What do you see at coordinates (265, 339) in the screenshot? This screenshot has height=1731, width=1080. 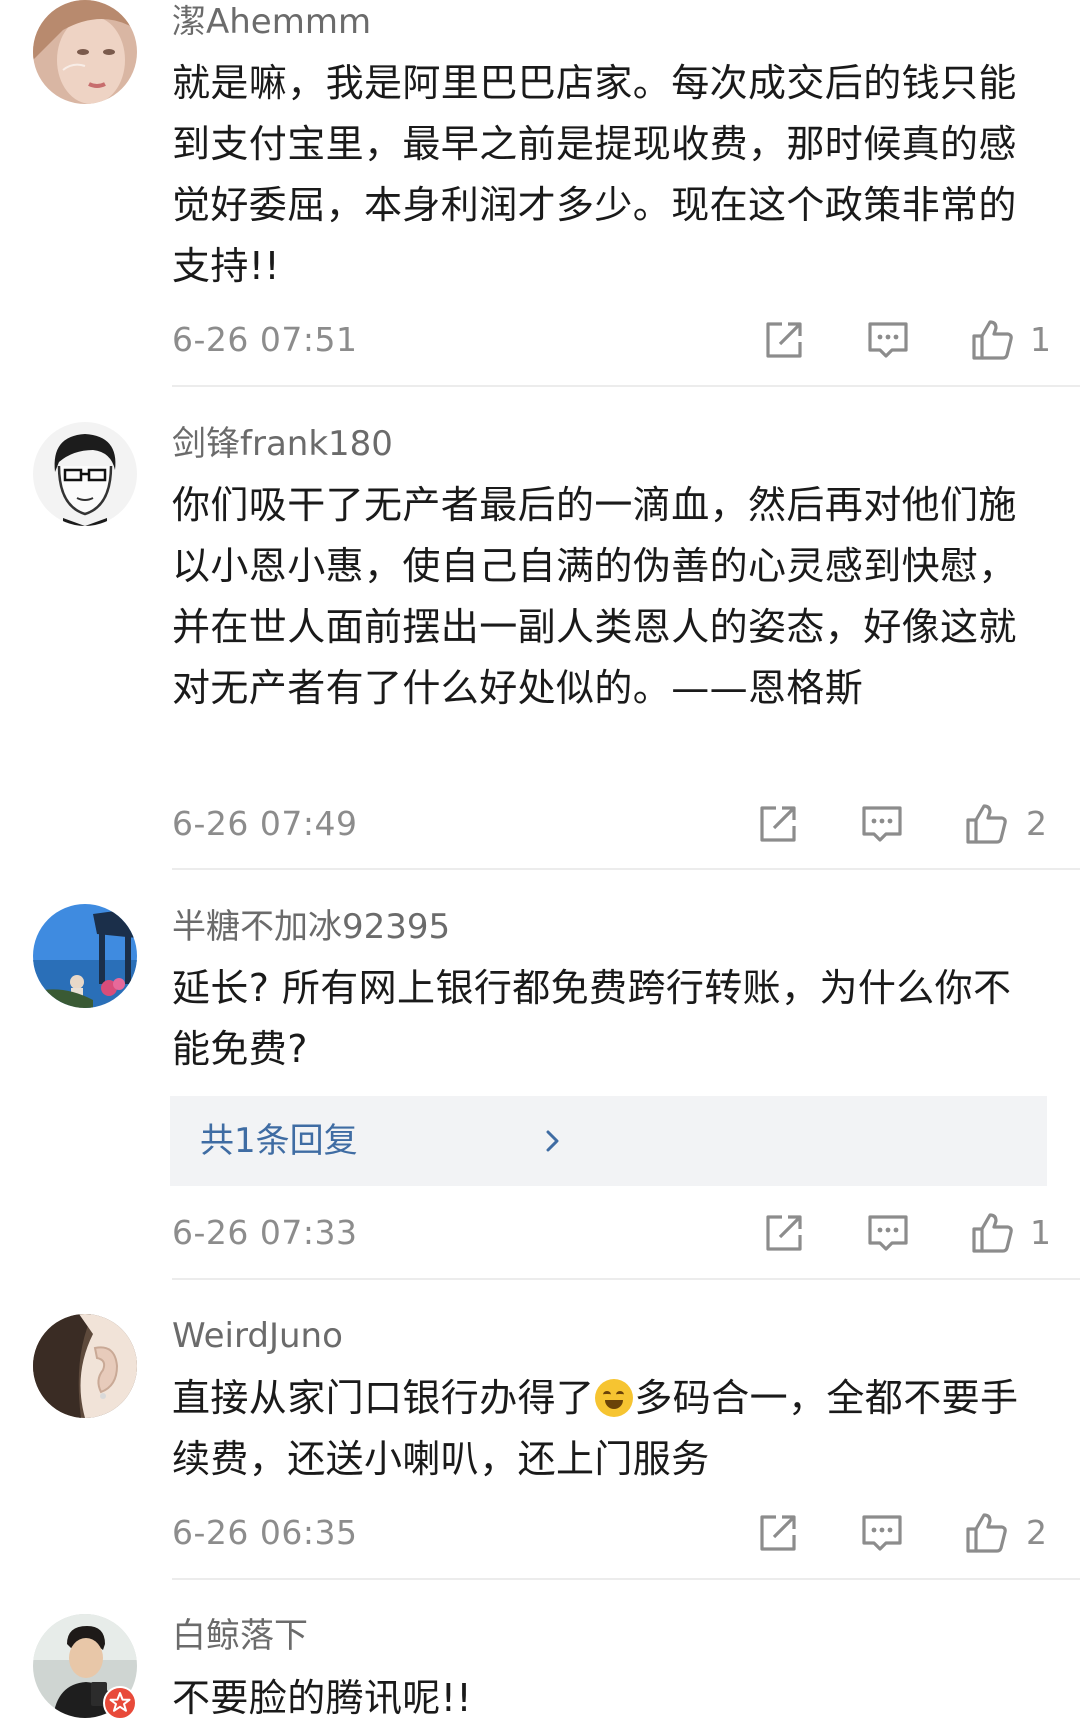 I see `timestamp: 6-26 07:51` at bounding box center [265, 339].